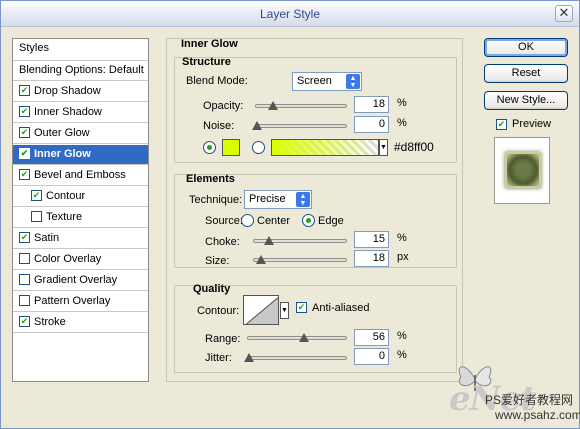 Image resolution: width=580 pixels, height=429 pixels. What do you see at coordinates (532, 124) in the screenshot?
I see `preview-label: Preview` at bounding box center [532, 124].